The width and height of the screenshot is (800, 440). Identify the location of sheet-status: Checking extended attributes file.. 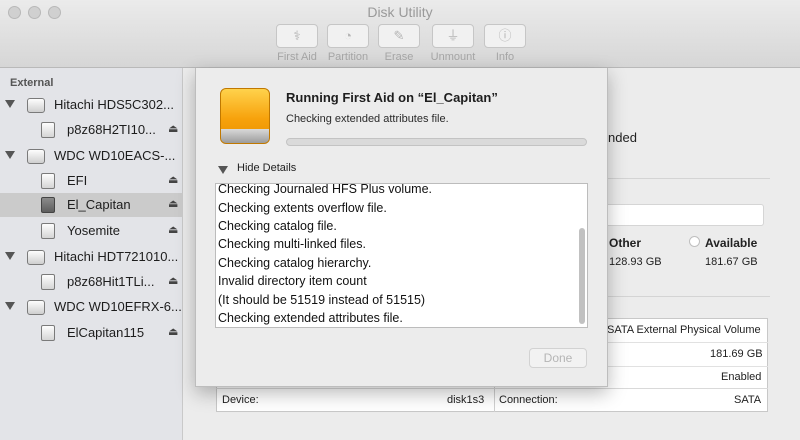
(367, 119).